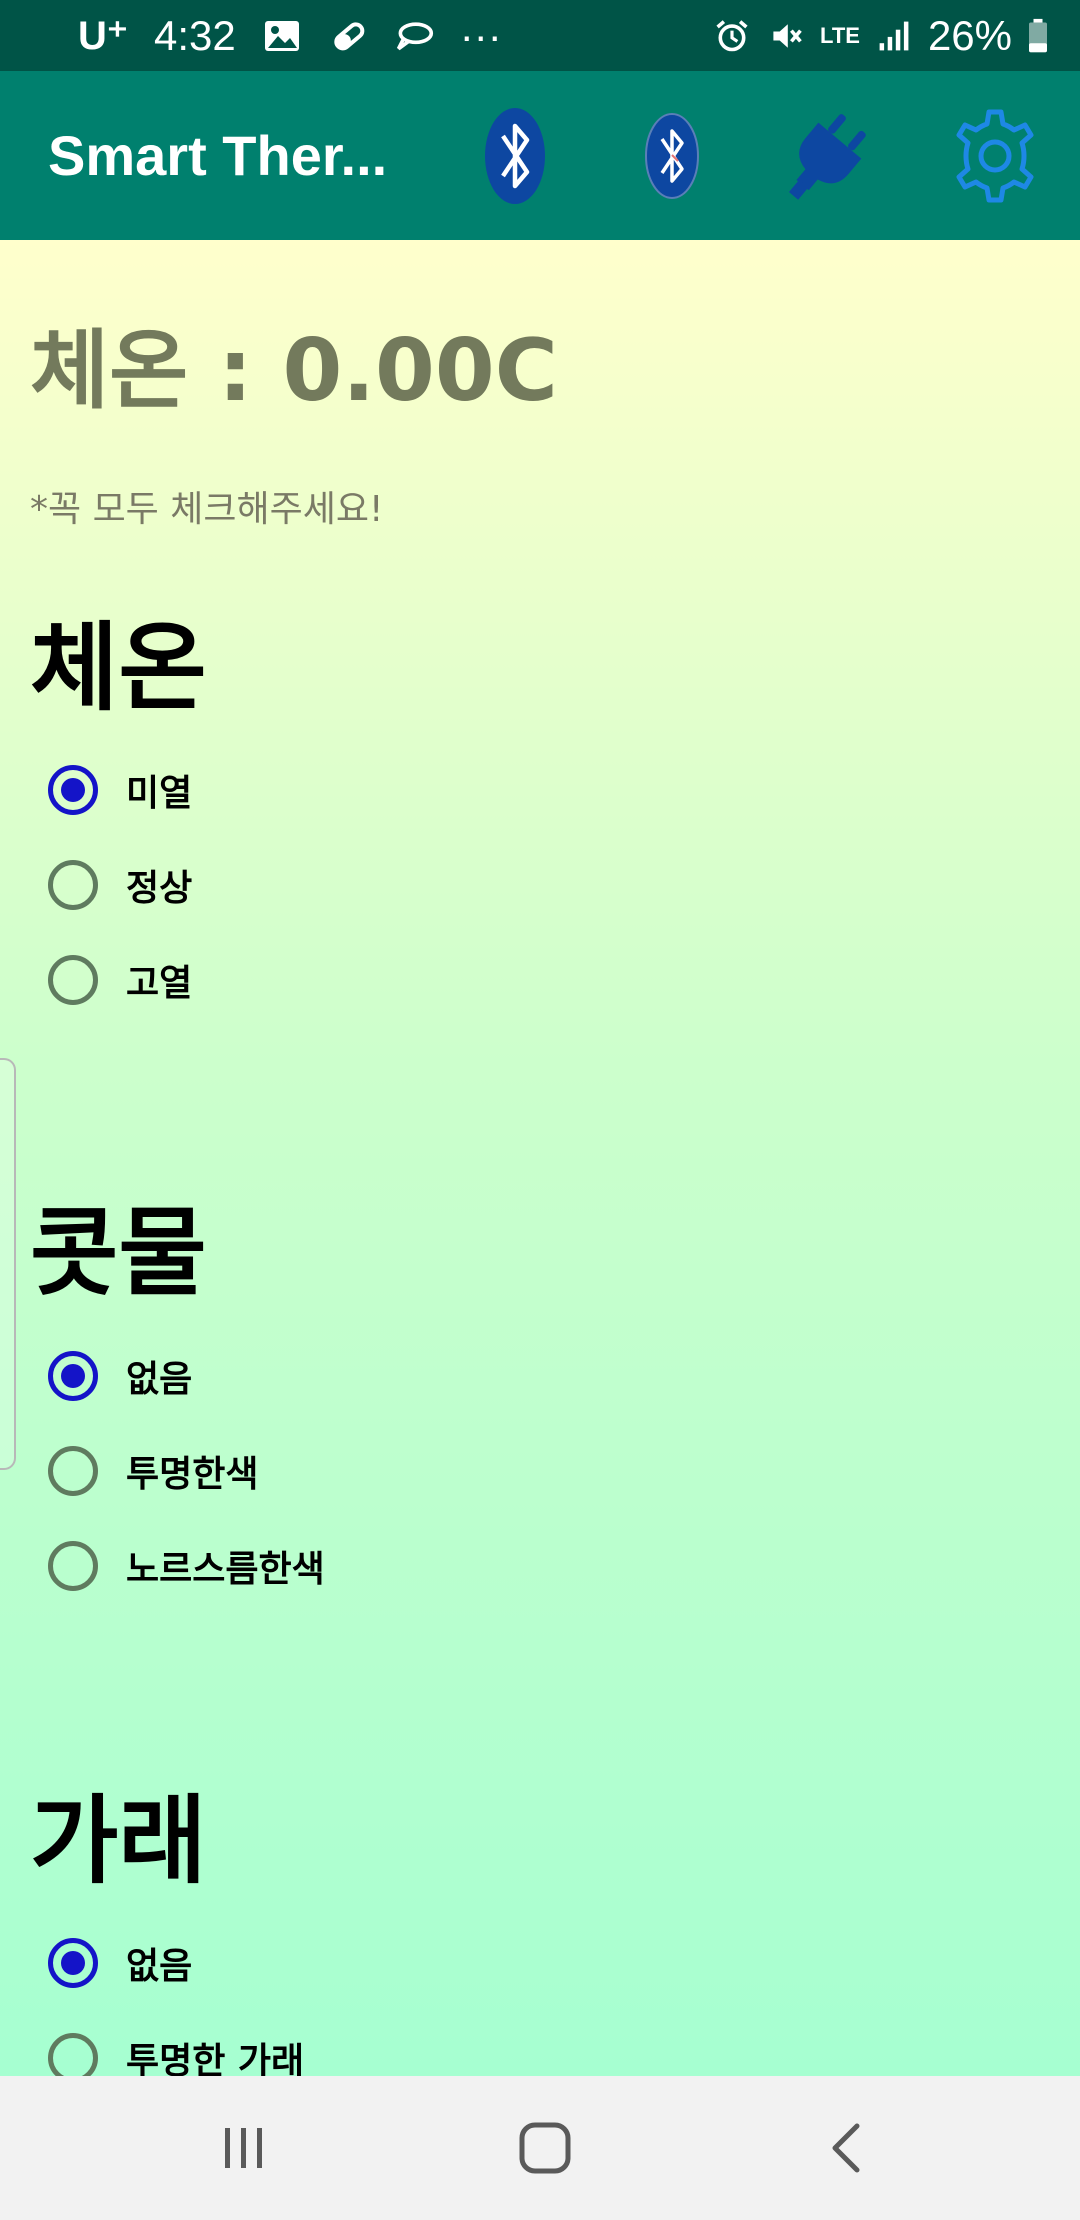 The height and width of the screenshot is (2220, 1080). I want to click on battery-percent: 26%, so click(969, 35).